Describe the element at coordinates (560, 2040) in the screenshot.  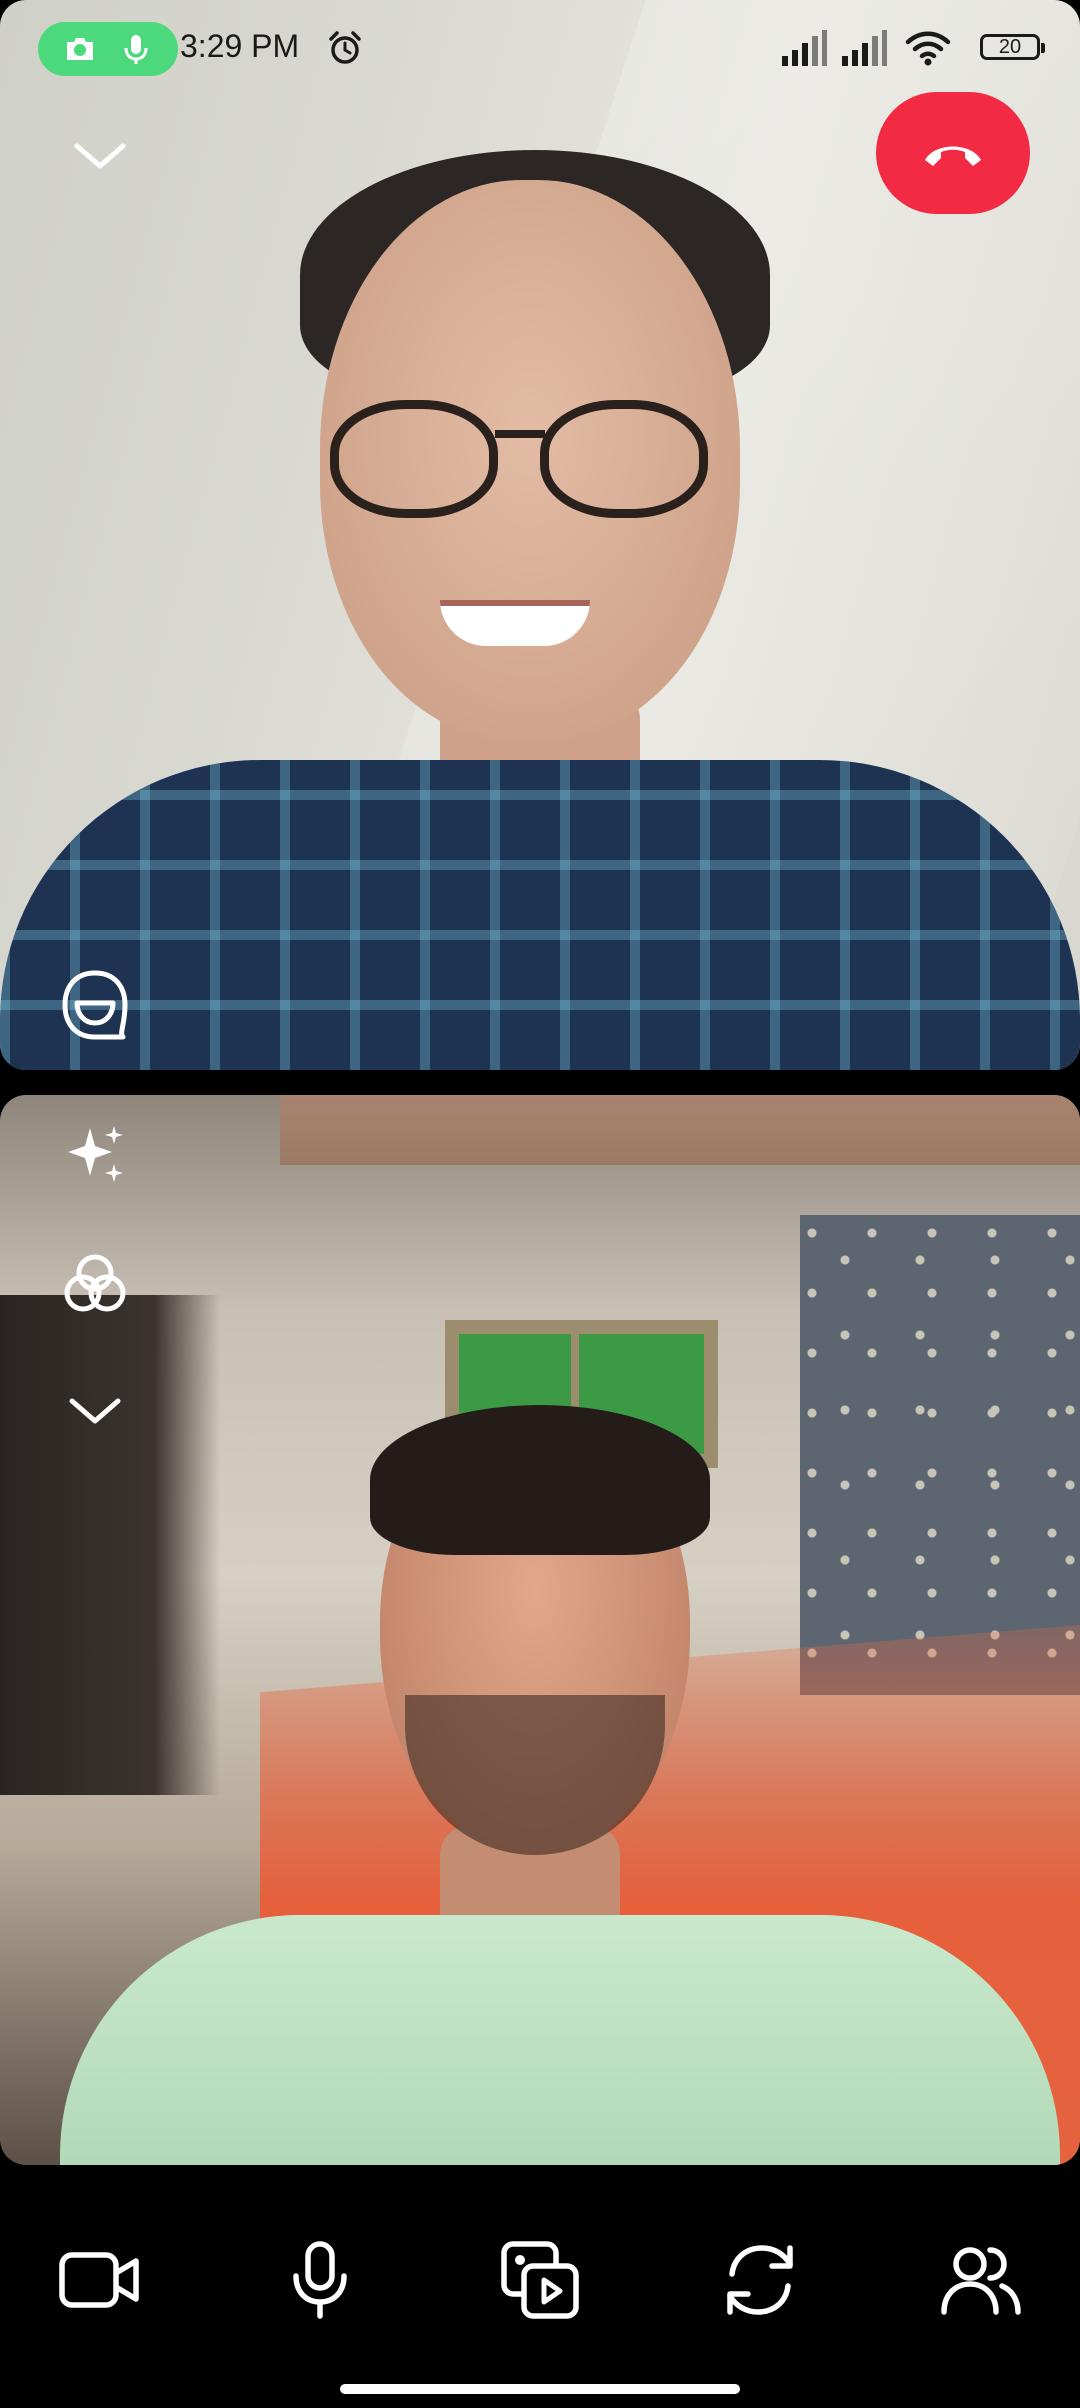
I see `self-participant-shirt` at that location.